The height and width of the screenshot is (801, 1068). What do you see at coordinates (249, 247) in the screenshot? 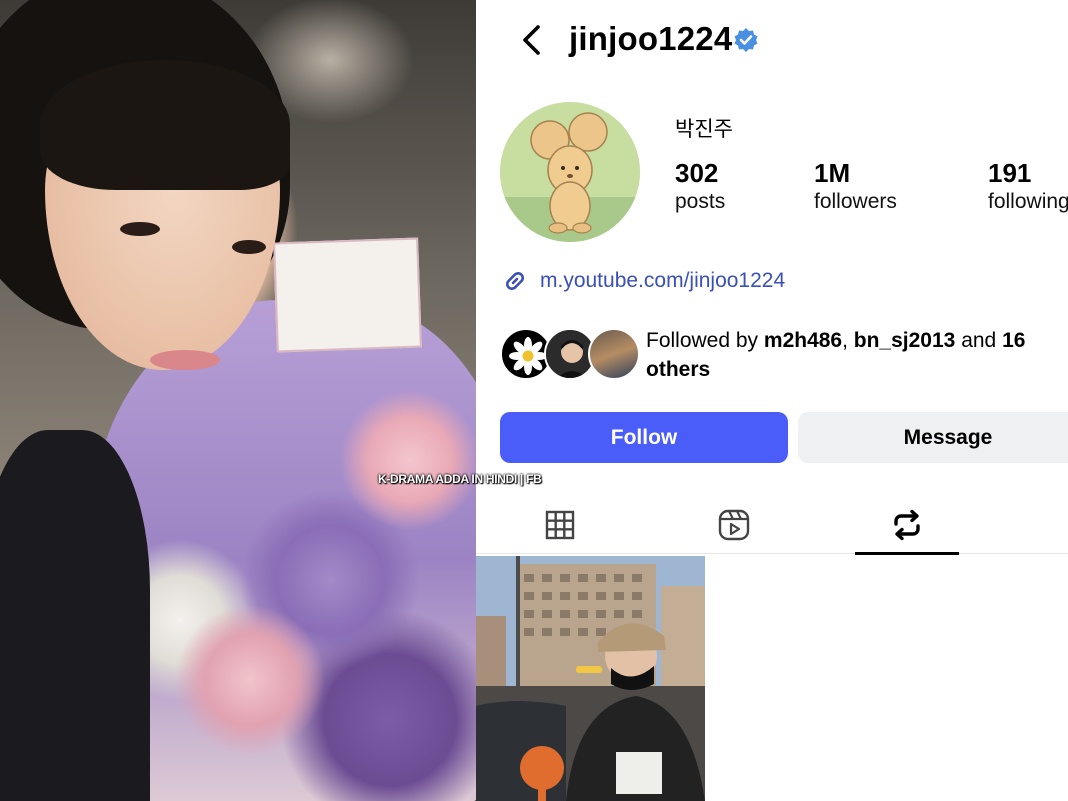
I see `photo-eye-right` at bounding box center [249, 247].